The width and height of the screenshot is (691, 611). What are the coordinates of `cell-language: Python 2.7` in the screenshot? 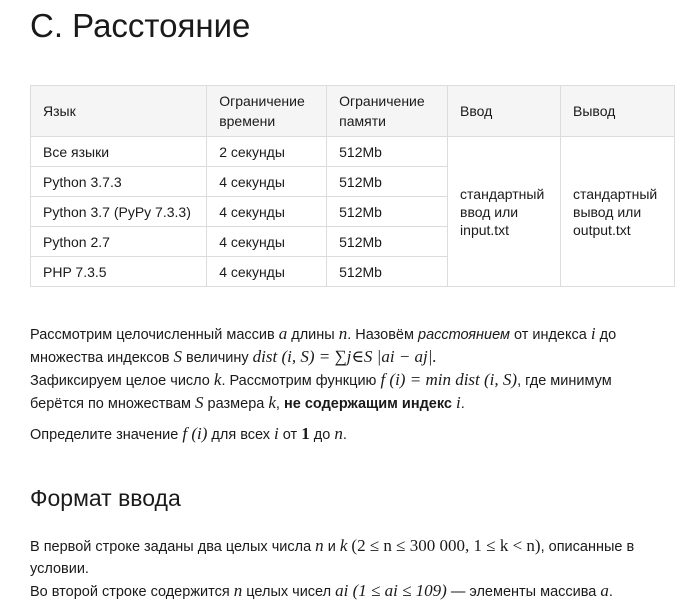 It's located at (118, 241).